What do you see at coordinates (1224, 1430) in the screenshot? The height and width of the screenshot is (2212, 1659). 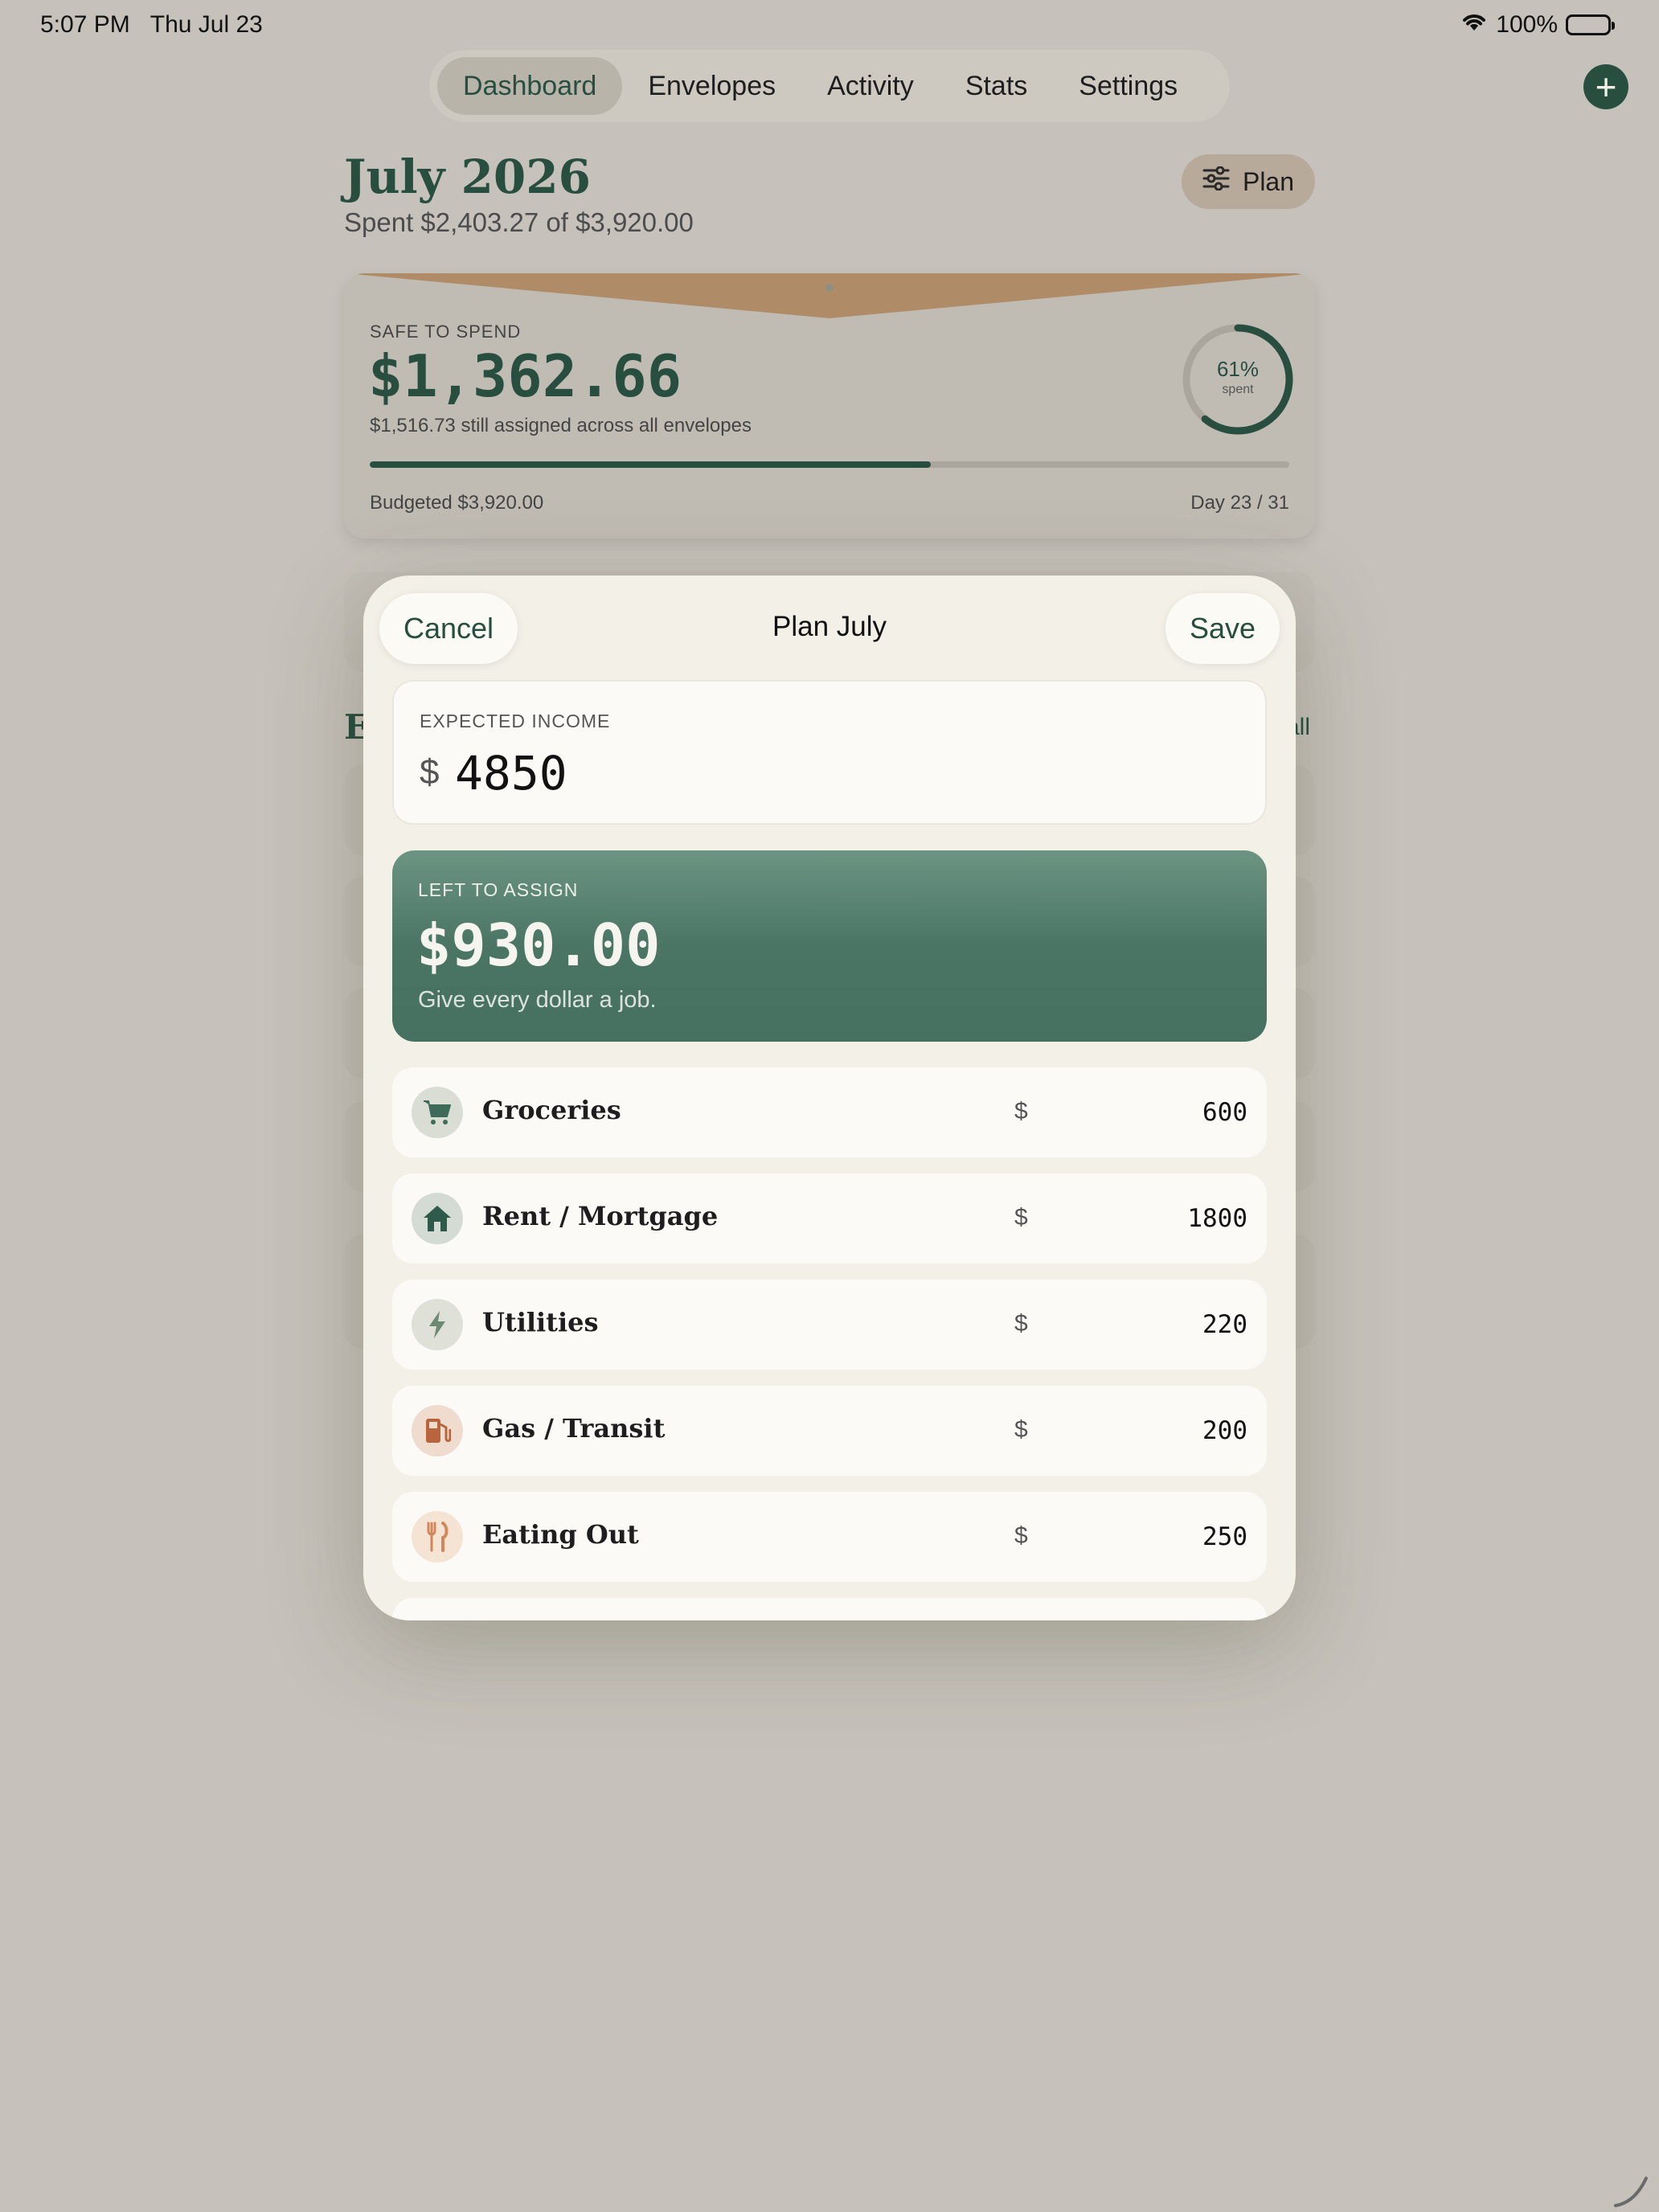 I see `envelope-amount-input: 200` at bounding box center [1224, 1430].